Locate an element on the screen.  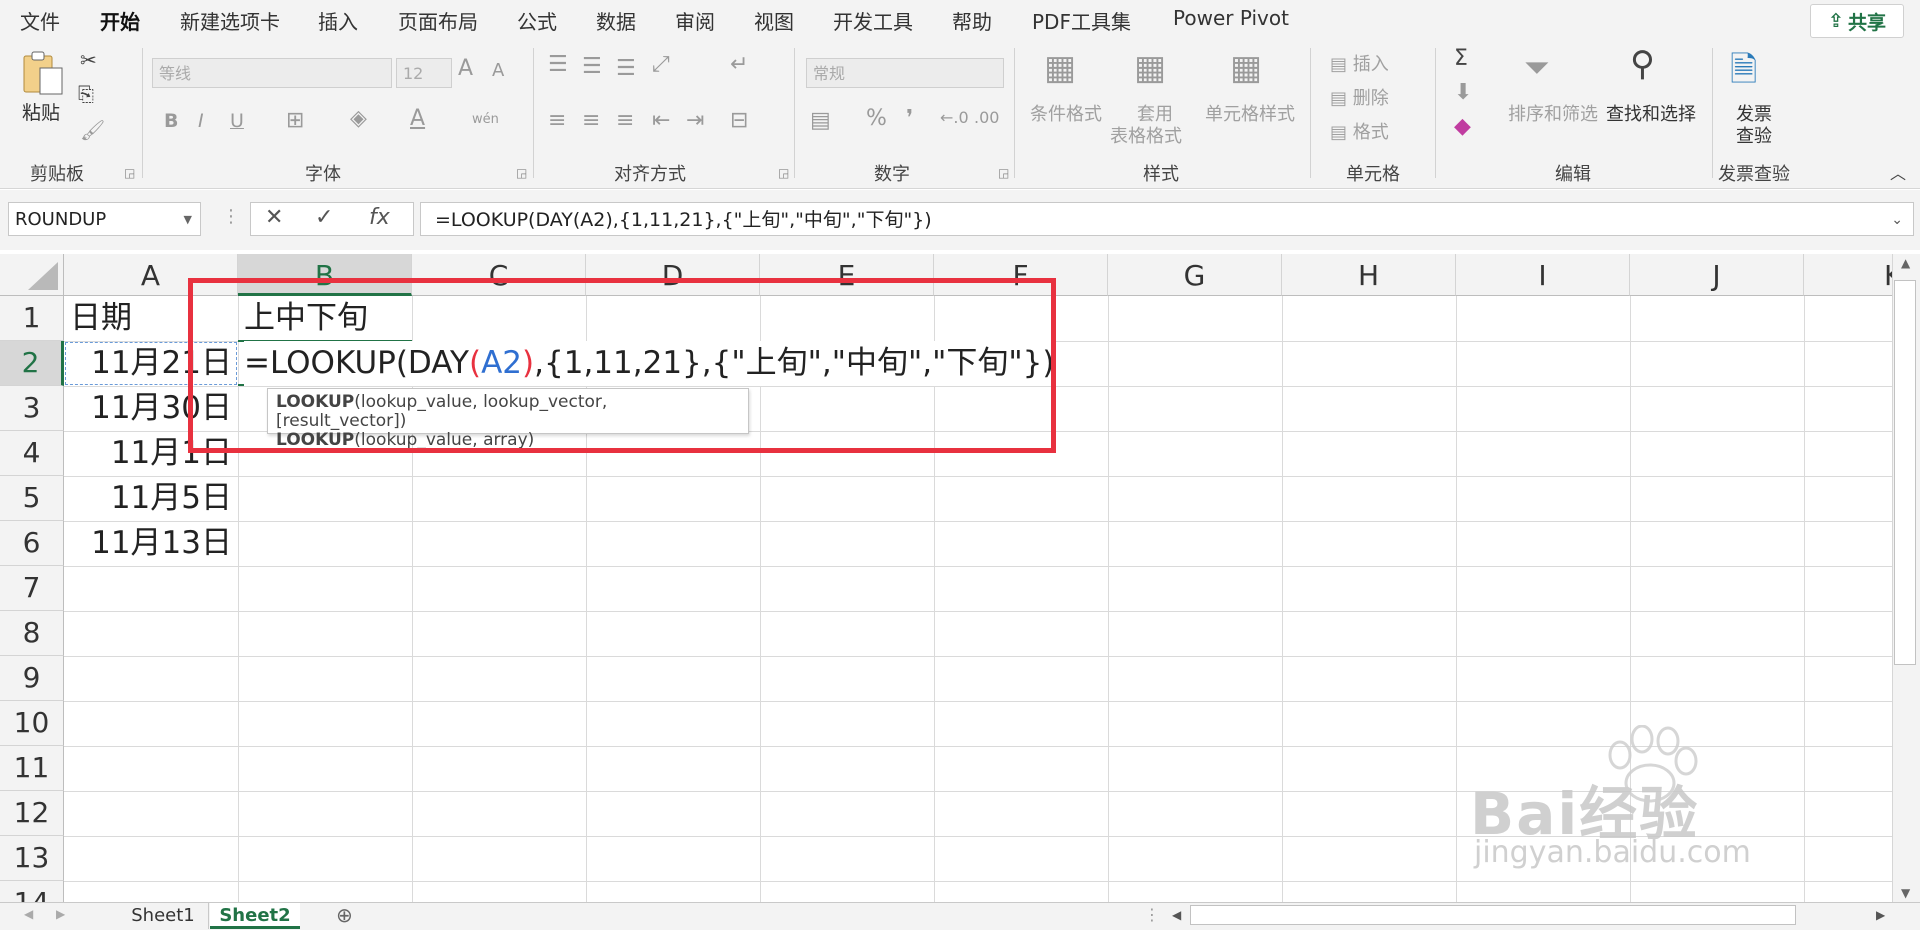
increase-indent-icon: ⇥ is located at coordinates (695, 120).